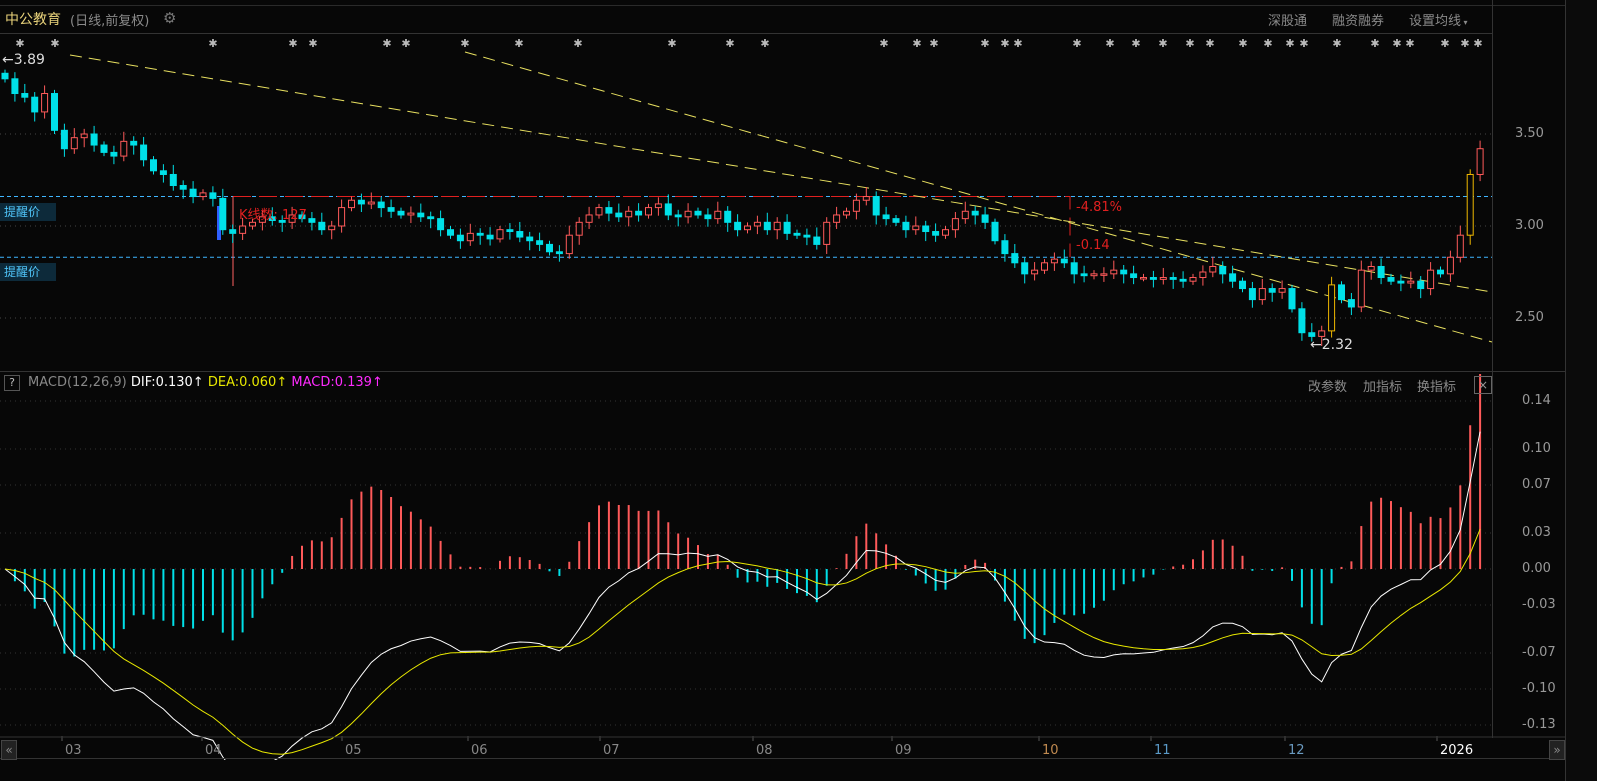 Image resolution: width=1597 pixels, height=781 pixels. Describe the element at coordinates (479, 750) in the screenshot. I see `month-label: 06` at that location.